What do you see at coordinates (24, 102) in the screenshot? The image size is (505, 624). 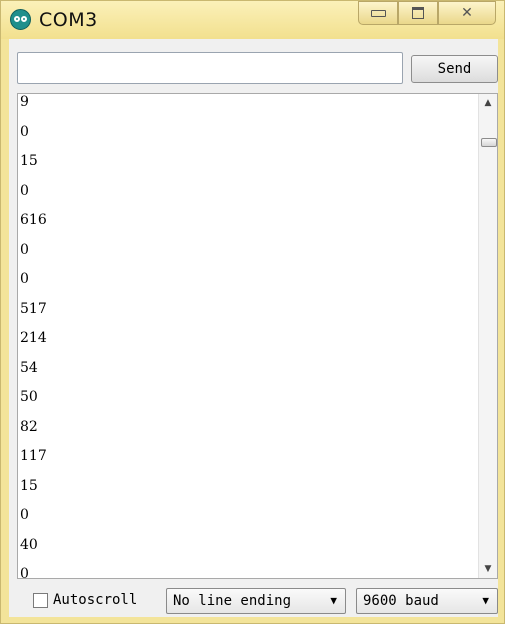 I see `output-line: 9` at bounding box center [24, 102].